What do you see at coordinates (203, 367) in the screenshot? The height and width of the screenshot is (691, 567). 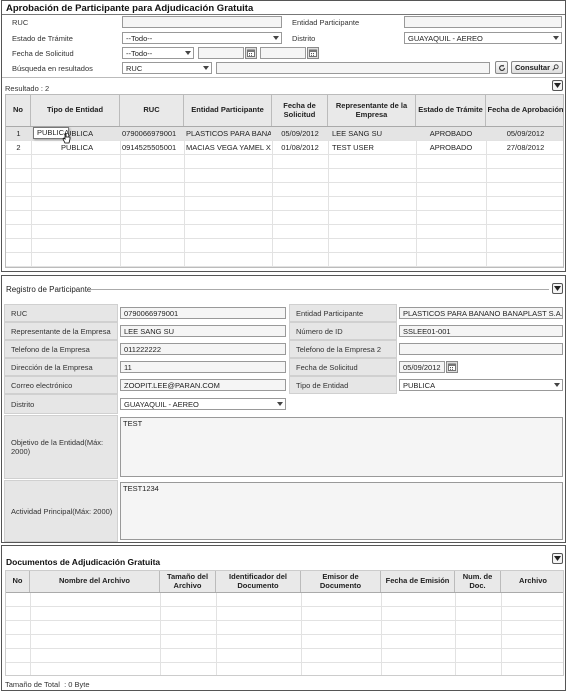 I see `direccion-field: 11` at bounding box center [203, 367].